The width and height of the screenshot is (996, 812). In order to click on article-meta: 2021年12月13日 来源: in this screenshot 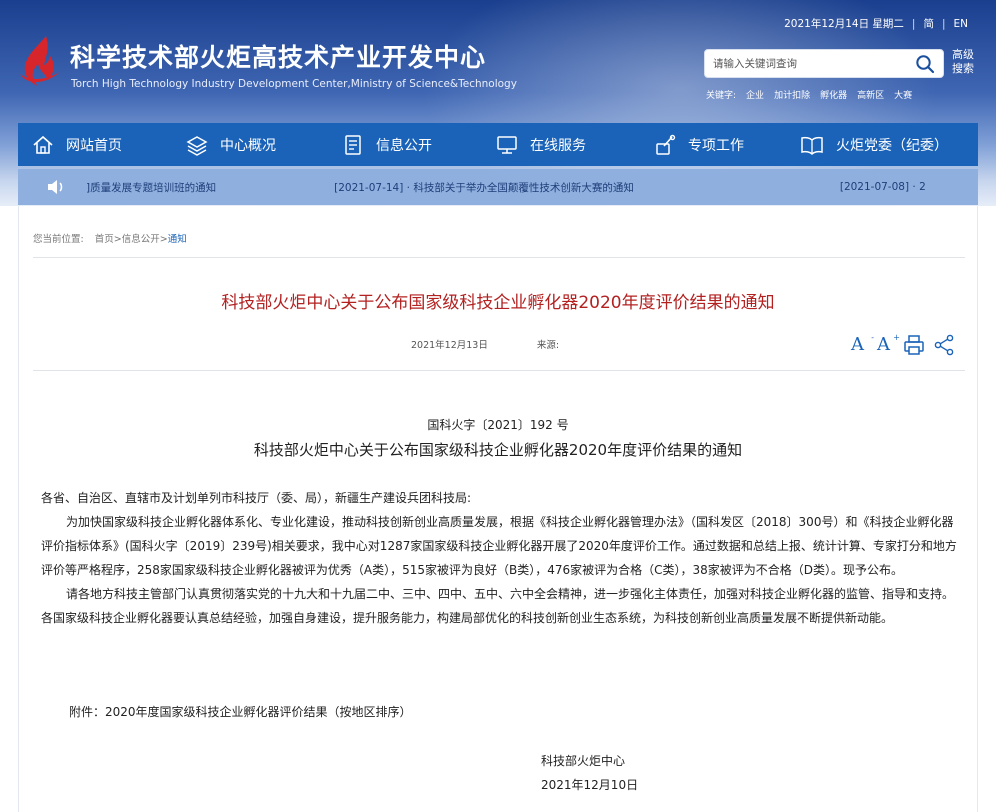, I will do `click(485, 344)`.